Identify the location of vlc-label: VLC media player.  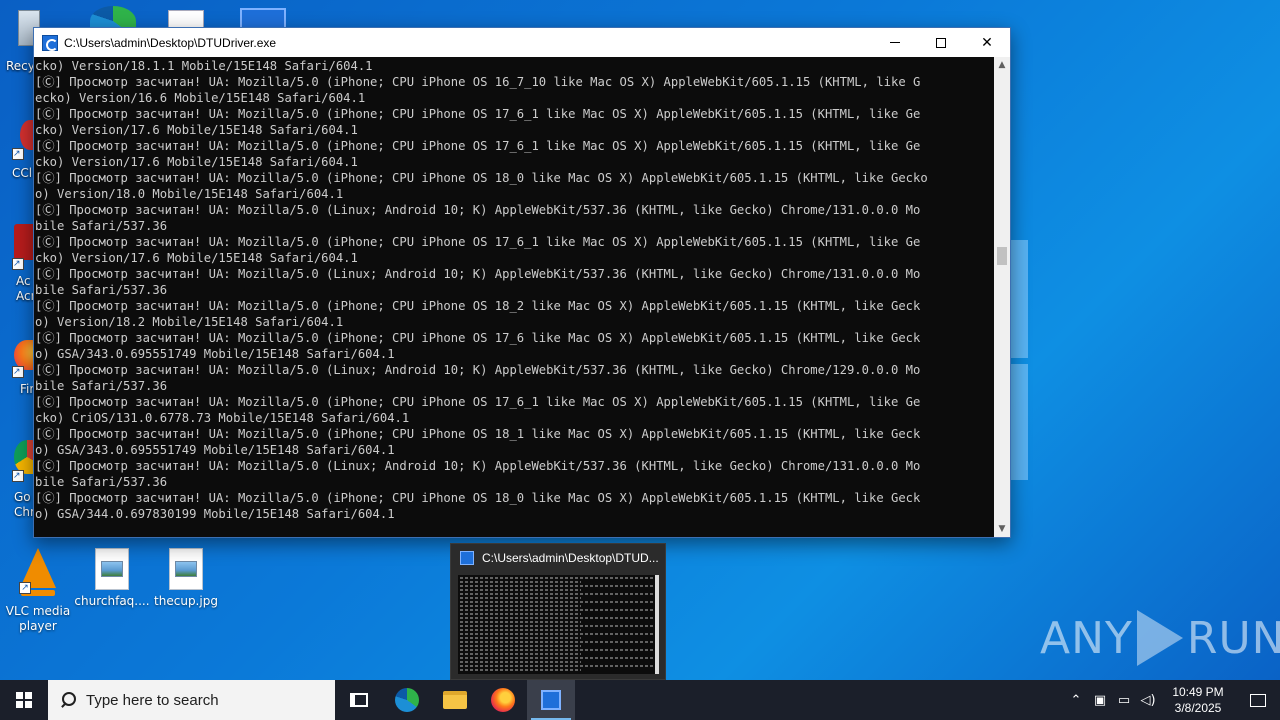
(38, 618).